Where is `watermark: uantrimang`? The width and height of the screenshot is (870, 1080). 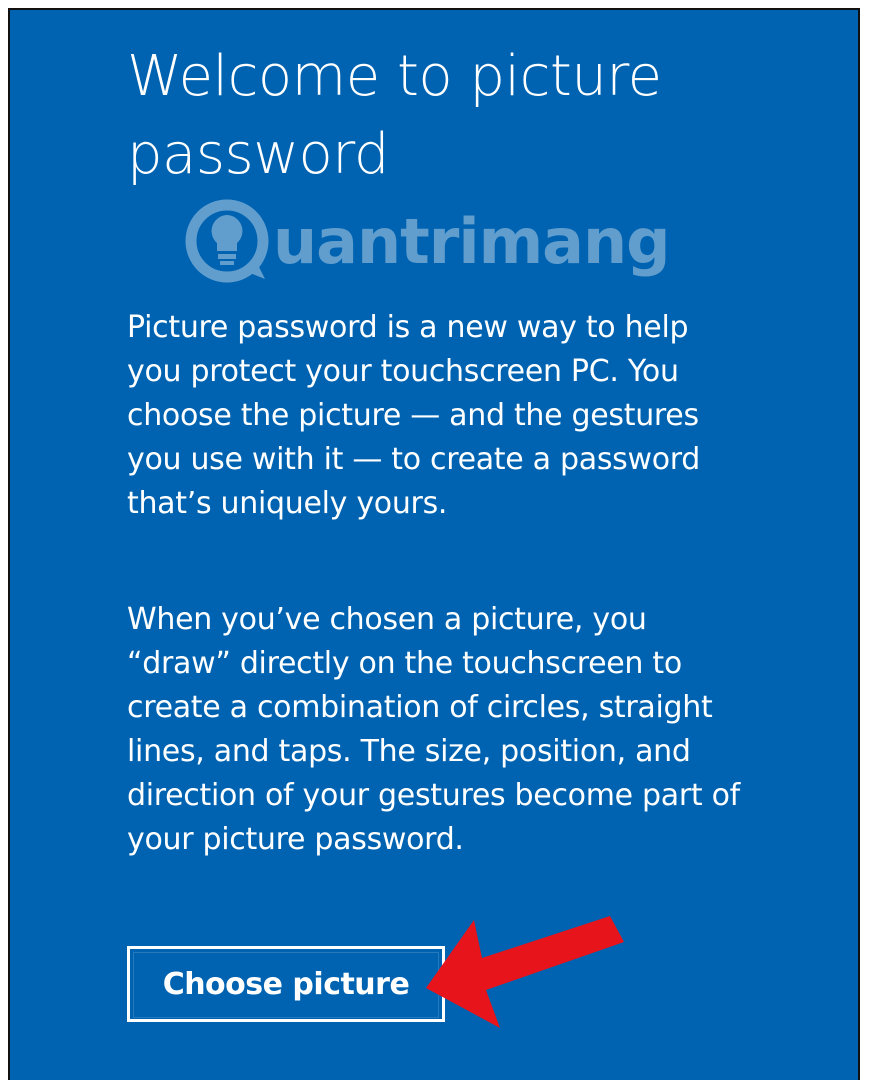
watermark: uantrimang is located at coordinates (428, 241).